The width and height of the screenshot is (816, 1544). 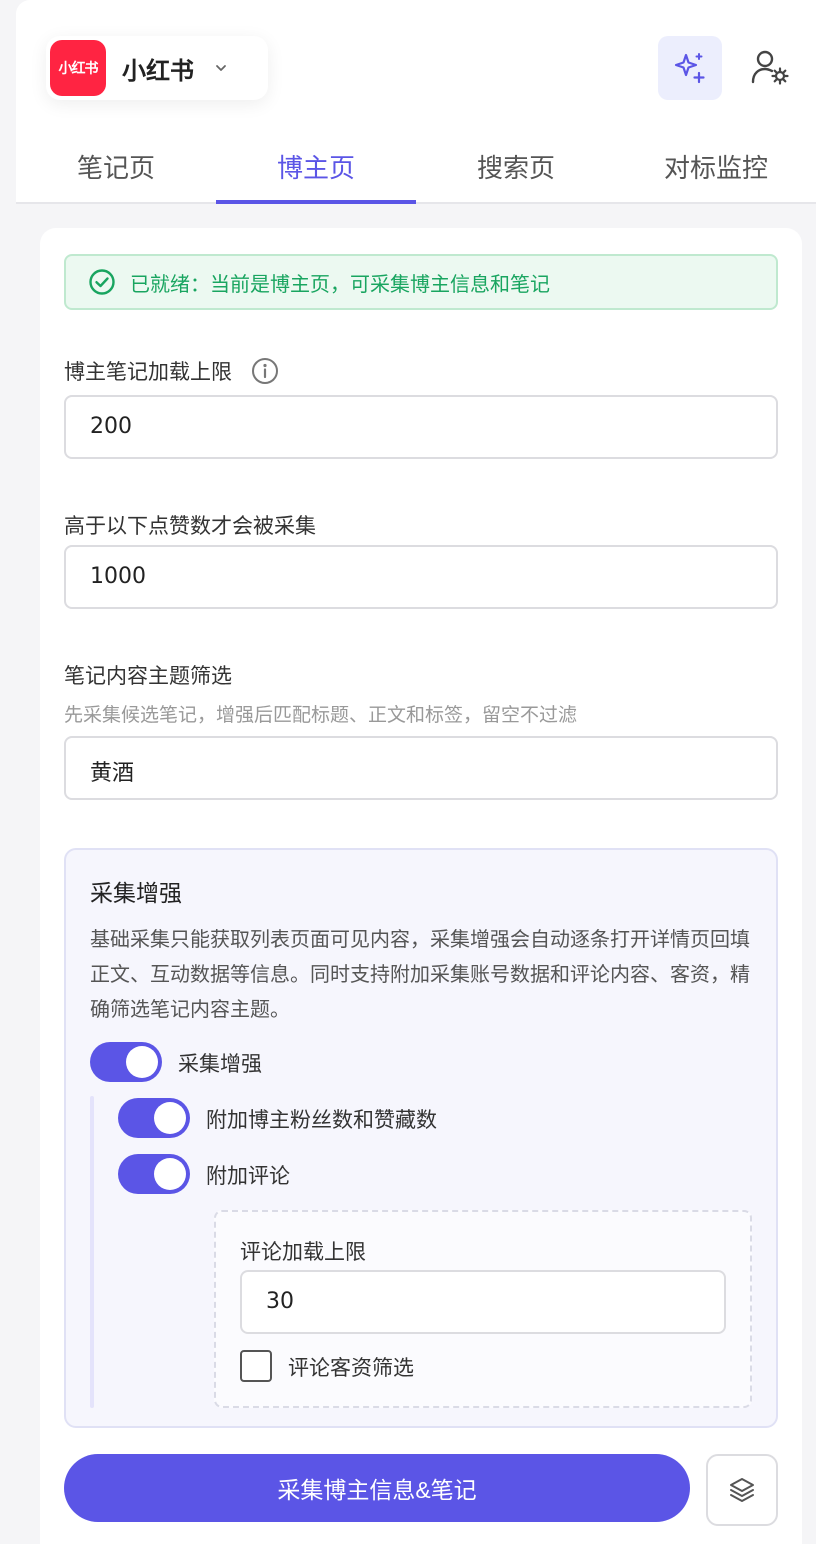 I want to click on comments-toggle-label: 附加评论, so click(x=248, y=1176).